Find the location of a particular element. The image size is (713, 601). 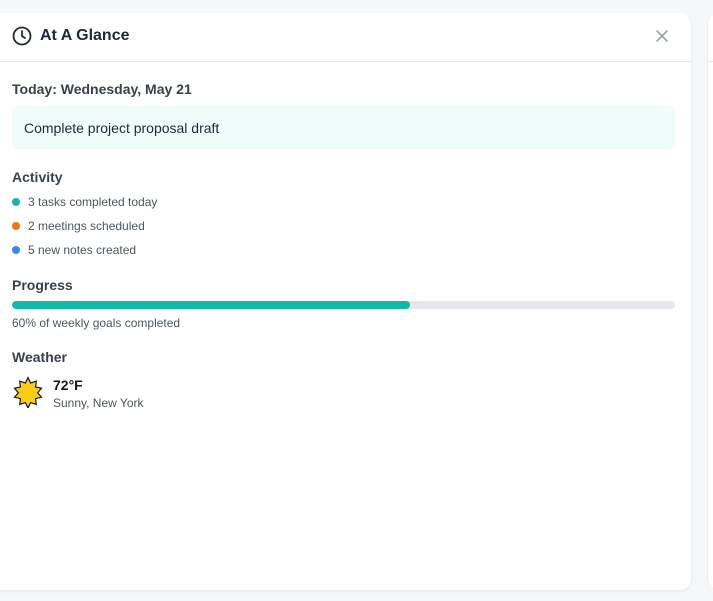

activity-item: 5 new notes created is located at coordinates (74, 250).